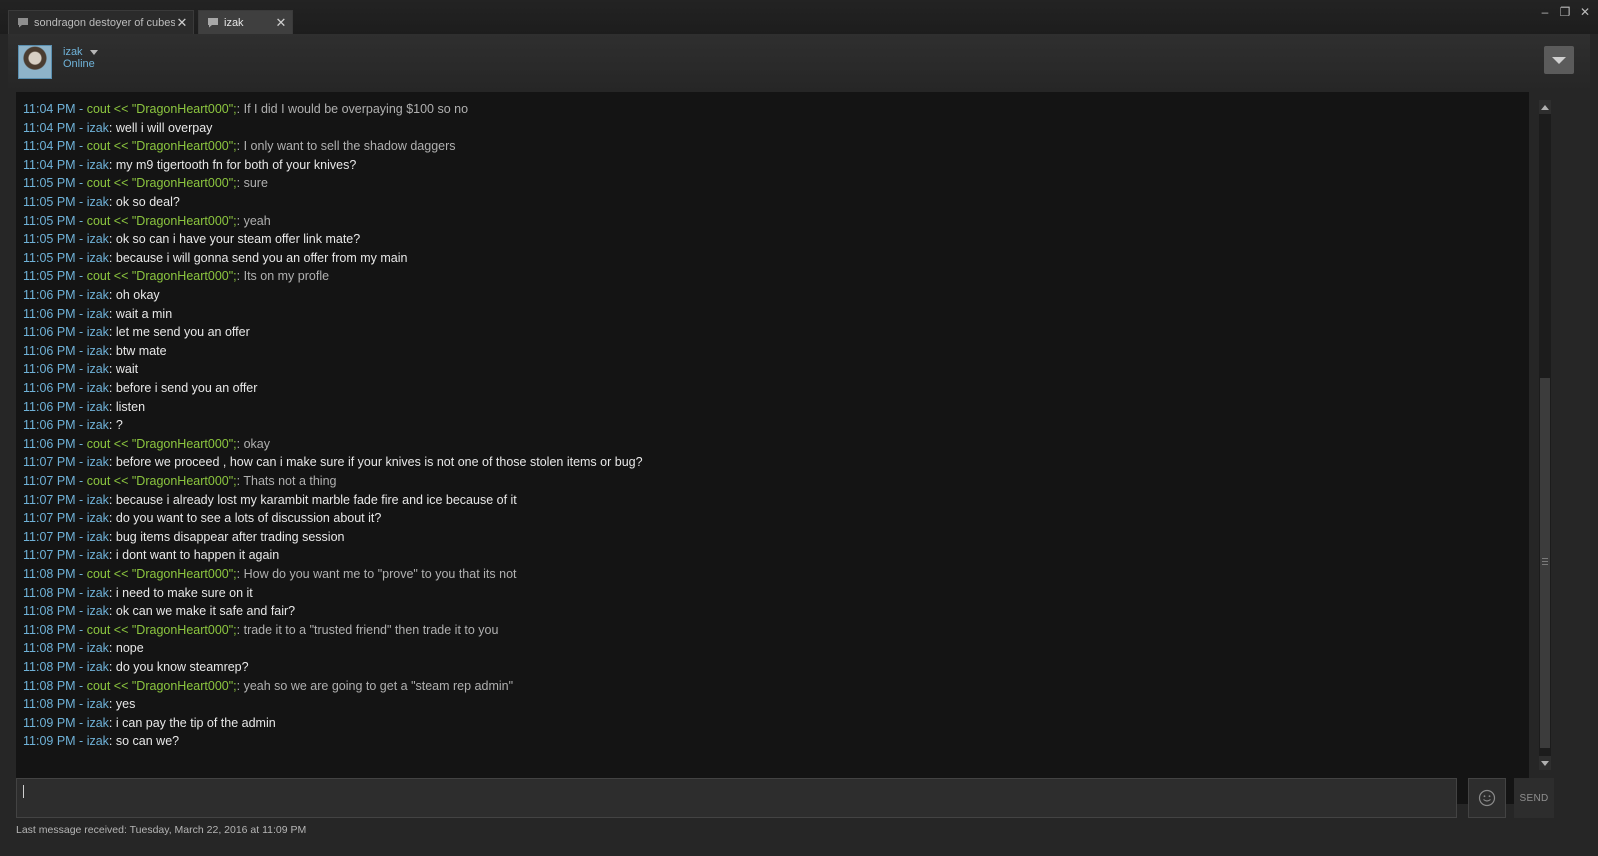 This screenshot has width=1598, height=856. Describe the element at coordinates (184, 592) in the screenshot. I see `message-text: i need to make sure on it` at that location.